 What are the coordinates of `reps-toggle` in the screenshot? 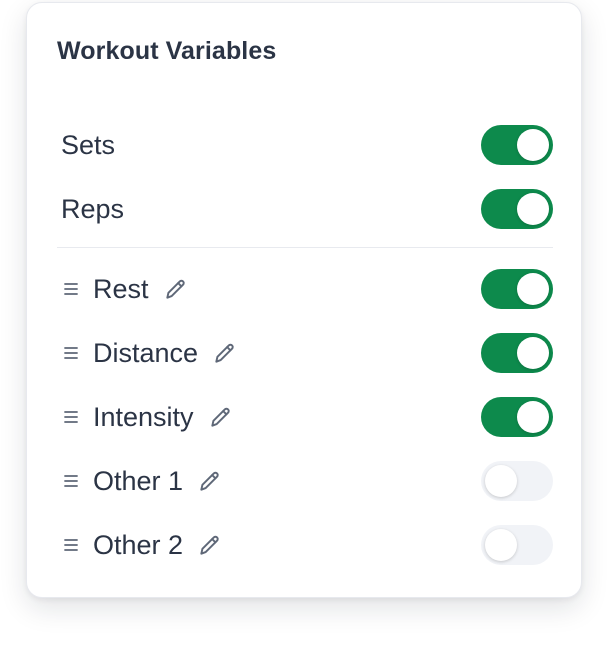 It's located at (517, 209).